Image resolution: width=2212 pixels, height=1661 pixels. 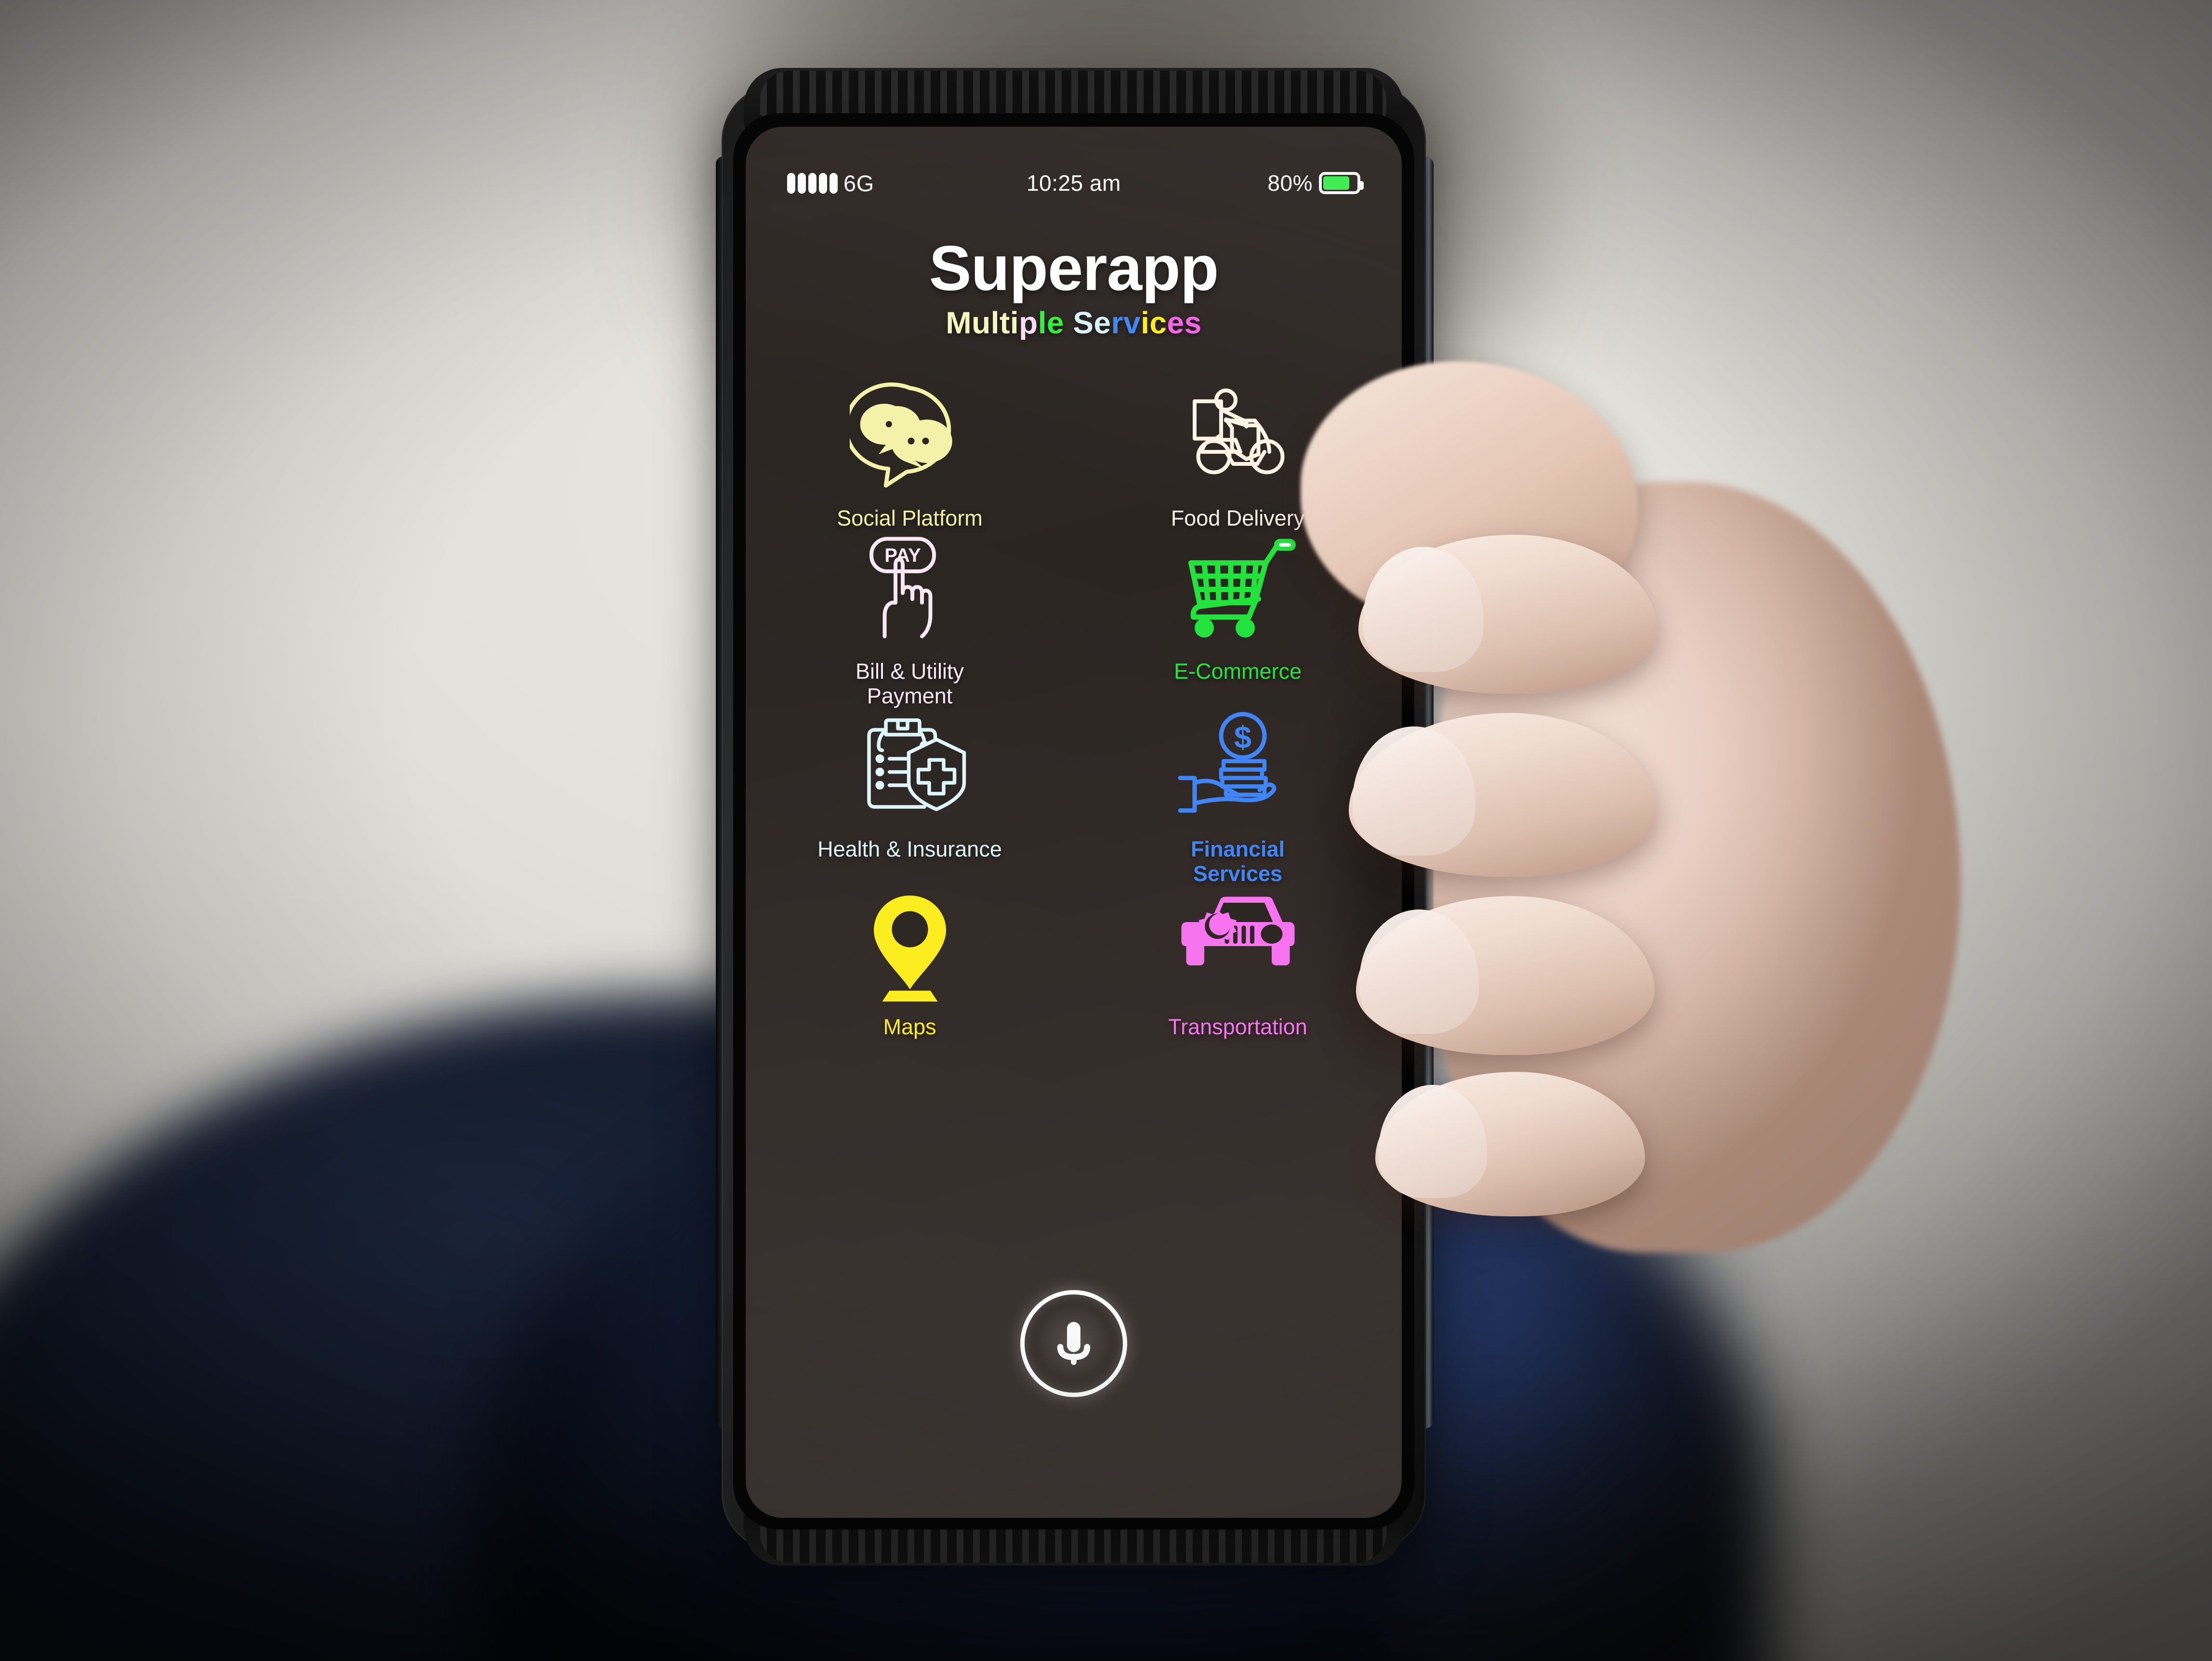 What do you see at coordinates (1051, 323) in the screenshot?
I see `subtitle-segment-2: le` at bounding box center [1051, 323].